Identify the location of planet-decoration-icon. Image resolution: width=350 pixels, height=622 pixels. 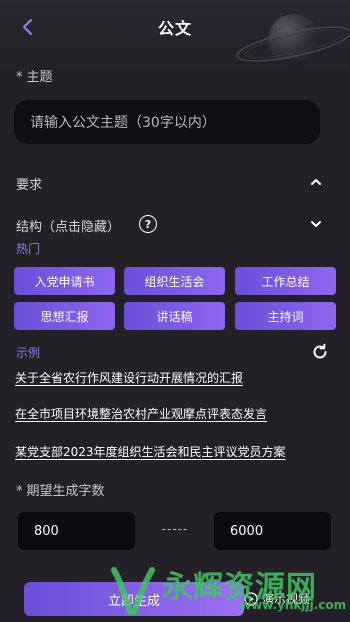
(293, 40).